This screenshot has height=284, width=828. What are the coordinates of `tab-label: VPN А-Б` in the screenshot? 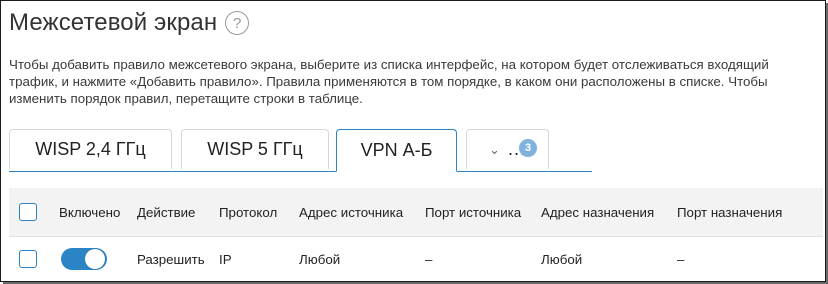 It's located at (396, 150).